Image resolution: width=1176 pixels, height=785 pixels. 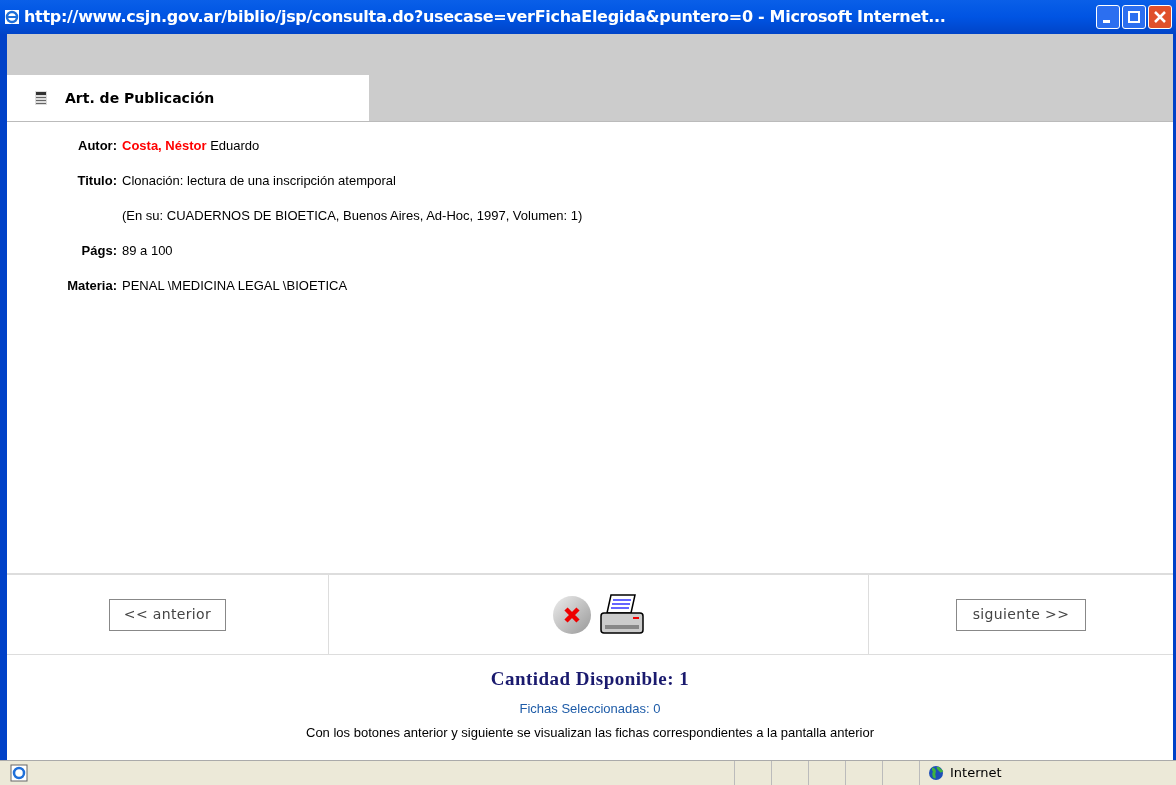 I want to click on field-value: PENAL \MEDICINA LEGAL \BIOETICA, so click(x=235, y=285).